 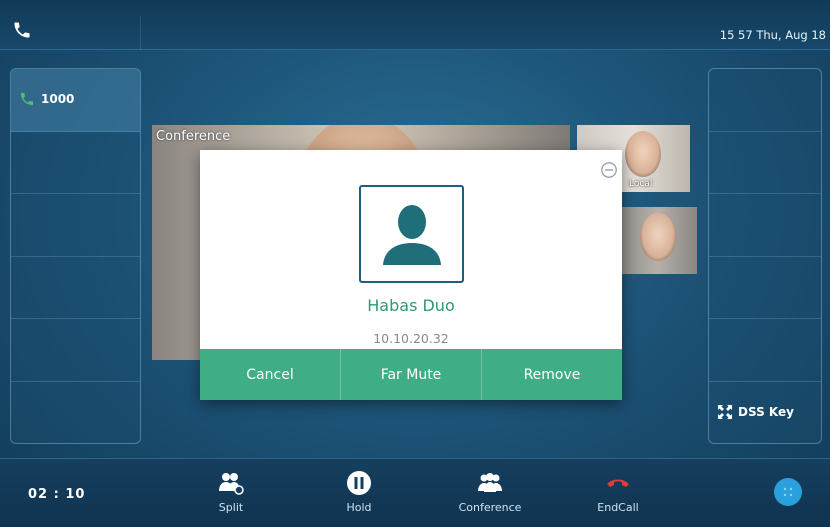 I want to click on more-button, so click(x=788, y=492).